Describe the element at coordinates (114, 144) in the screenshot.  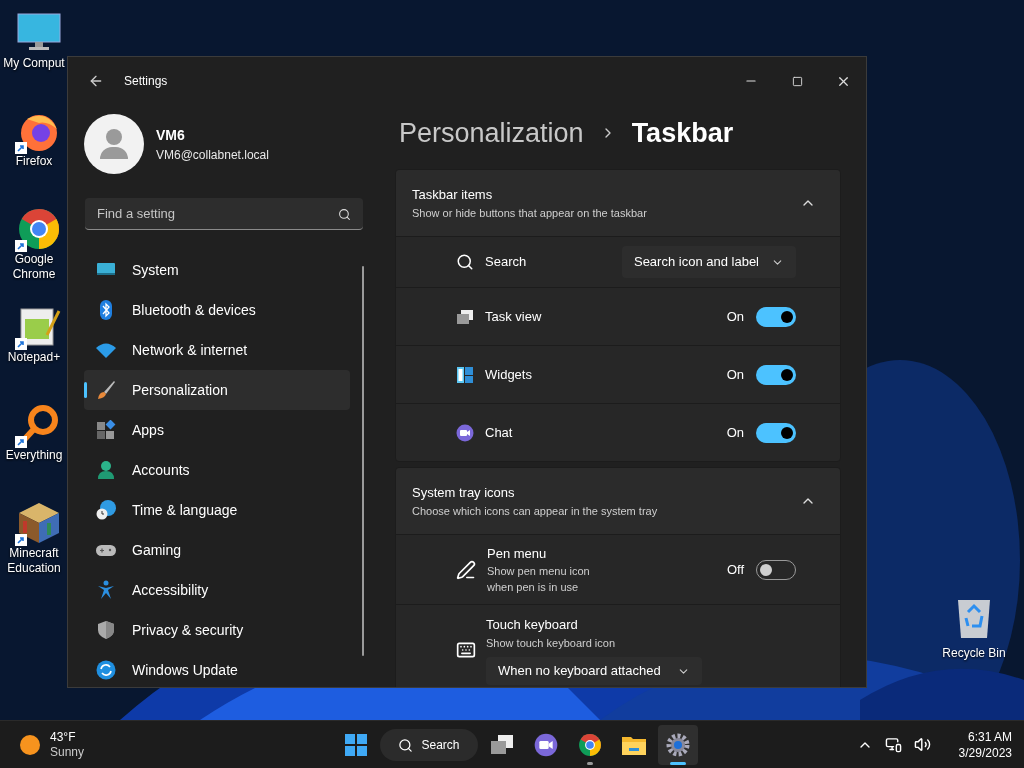
I see `avatar` at that location.